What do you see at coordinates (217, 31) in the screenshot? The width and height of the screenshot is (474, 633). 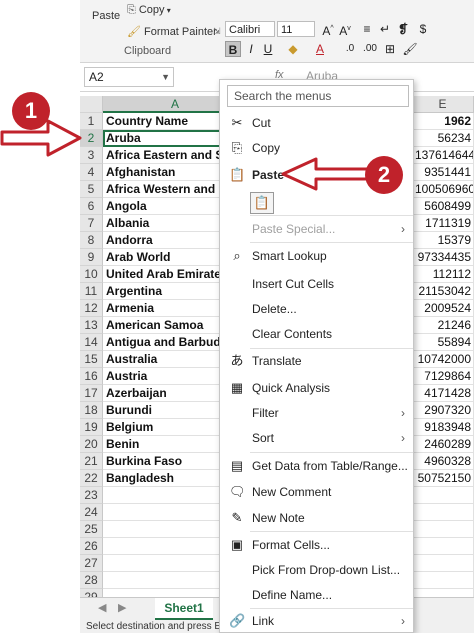 I see `dialog-launcher-icon: ⇲` at bounding box center [217, 31].